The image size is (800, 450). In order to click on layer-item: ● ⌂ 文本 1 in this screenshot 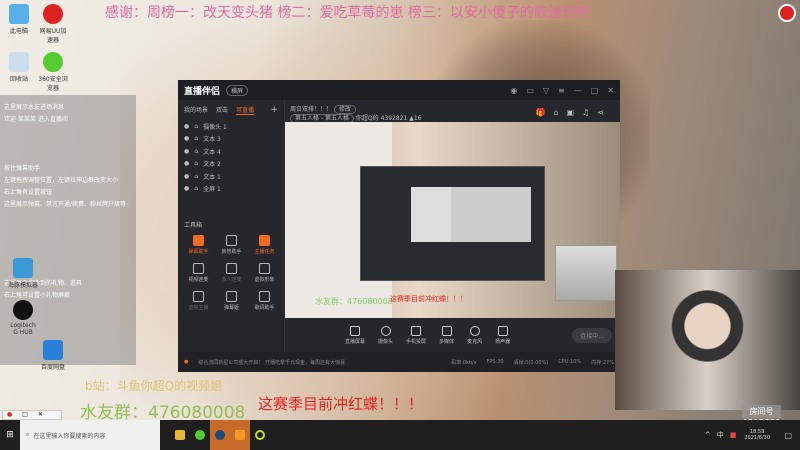, I will do `click(231, 176)`.